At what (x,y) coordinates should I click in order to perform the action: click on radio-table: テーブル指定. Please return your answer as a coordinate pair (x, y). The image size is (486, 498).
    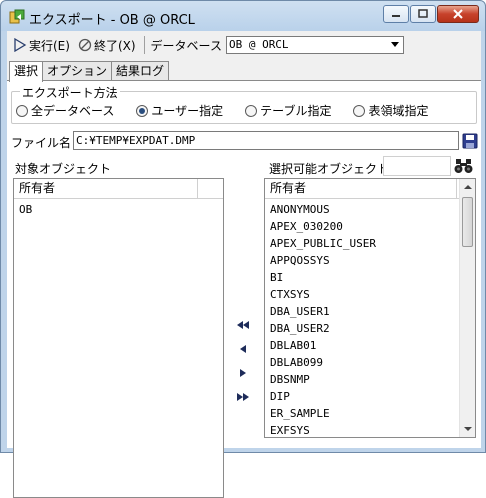
    Looking at the image, I should click on (288, 110).